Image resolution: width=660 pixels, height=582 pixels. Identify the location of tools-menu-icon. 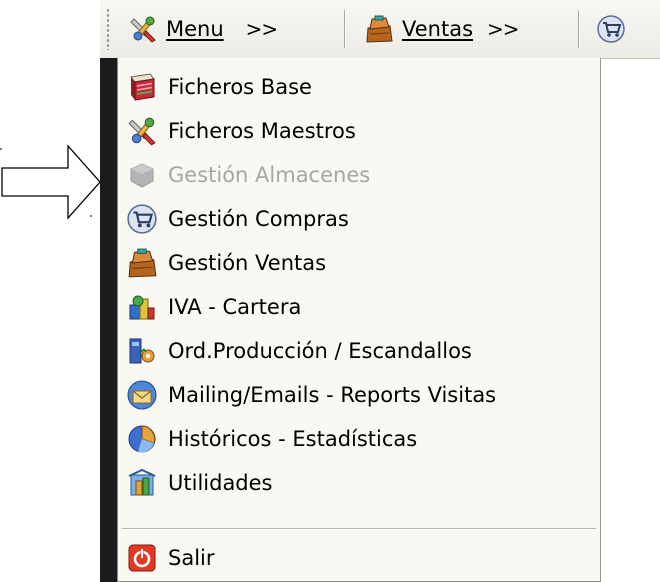
(143, 29).